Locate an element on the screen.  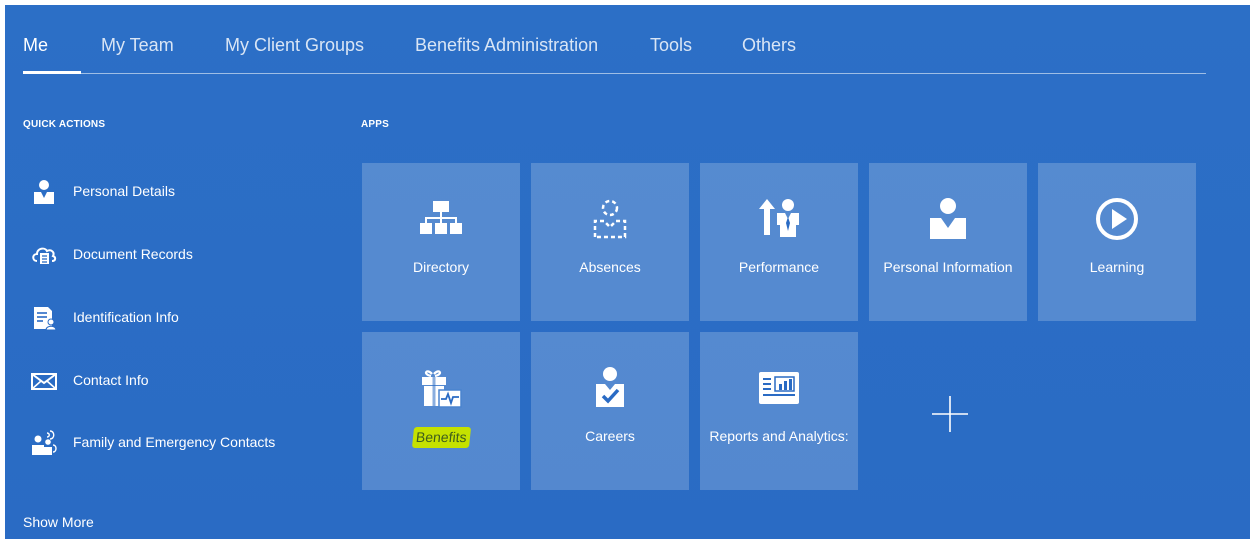
app-tile-personal-information: Personal Information is located at coordinates (948, 242).